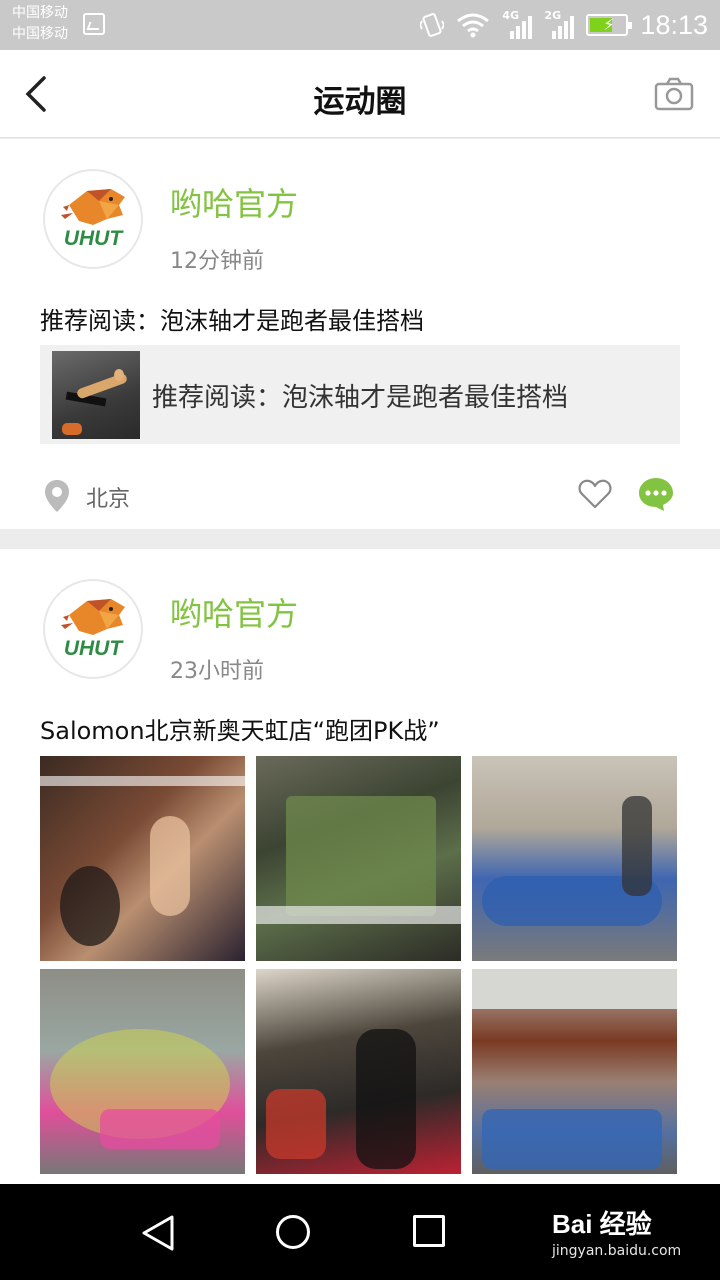  What do you see at coordinates (432, 25) in the screenshot?
I see `vibrate-icon` at bounding box center [432, 25].